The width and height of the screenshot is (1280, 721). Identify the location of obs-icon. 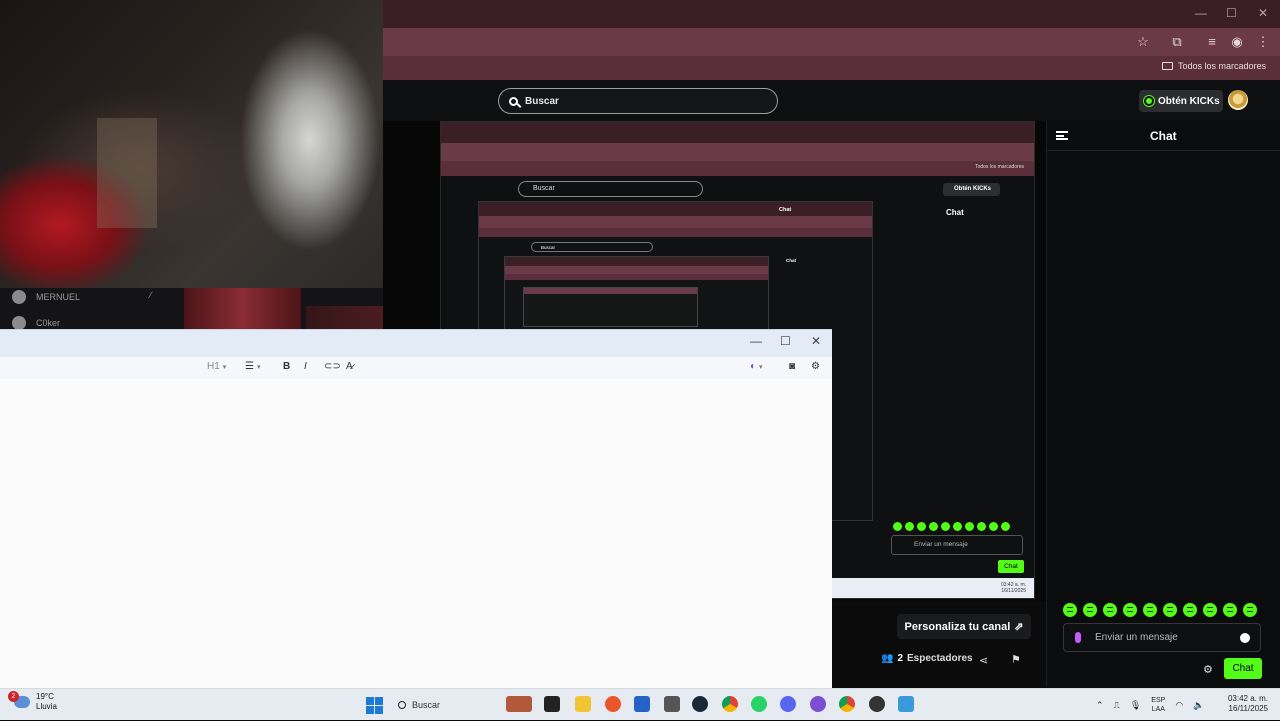
(877, 704).